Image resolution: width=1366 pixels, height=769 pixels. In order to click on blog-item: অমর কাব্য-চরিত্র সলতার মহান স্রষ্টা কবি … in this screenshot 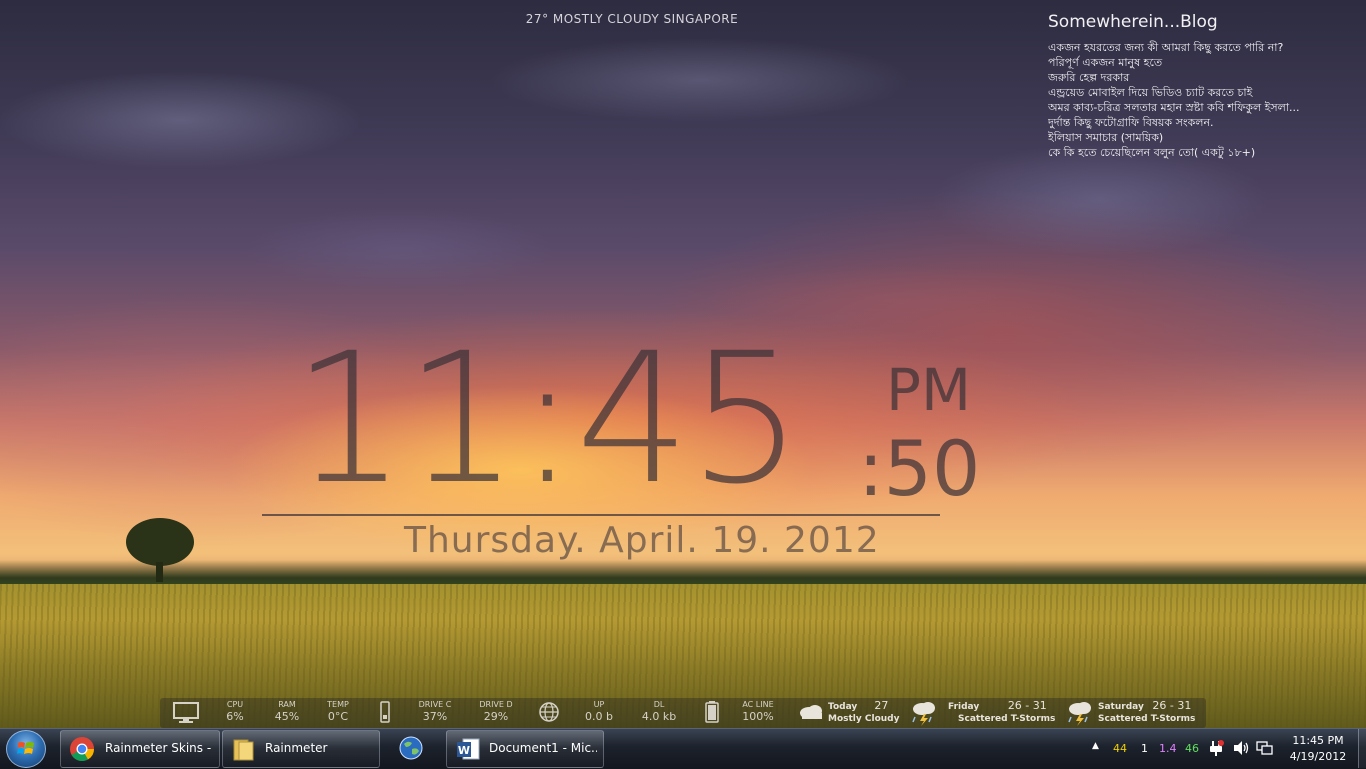, I will do `click(1204, 107)`.